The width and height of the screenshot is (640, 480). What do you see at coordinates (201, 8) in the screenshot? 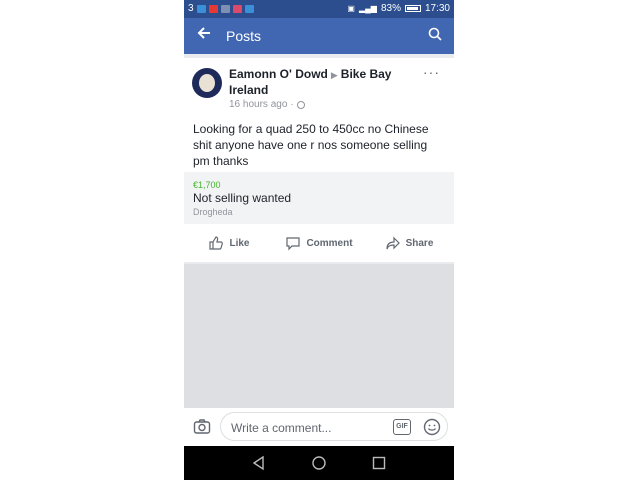
I see `messenger-icon` at bounding box center [201, 8].